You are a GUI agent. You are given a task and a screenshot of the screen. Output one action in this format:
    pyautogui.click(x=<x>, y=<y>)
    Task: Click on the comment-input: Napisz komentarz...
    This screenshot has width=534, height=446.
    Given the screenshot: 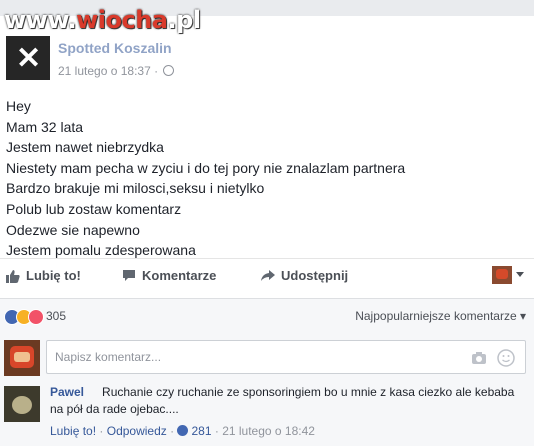 What is the action you would take?
    pyautogui.click(x=286, y=357)
    